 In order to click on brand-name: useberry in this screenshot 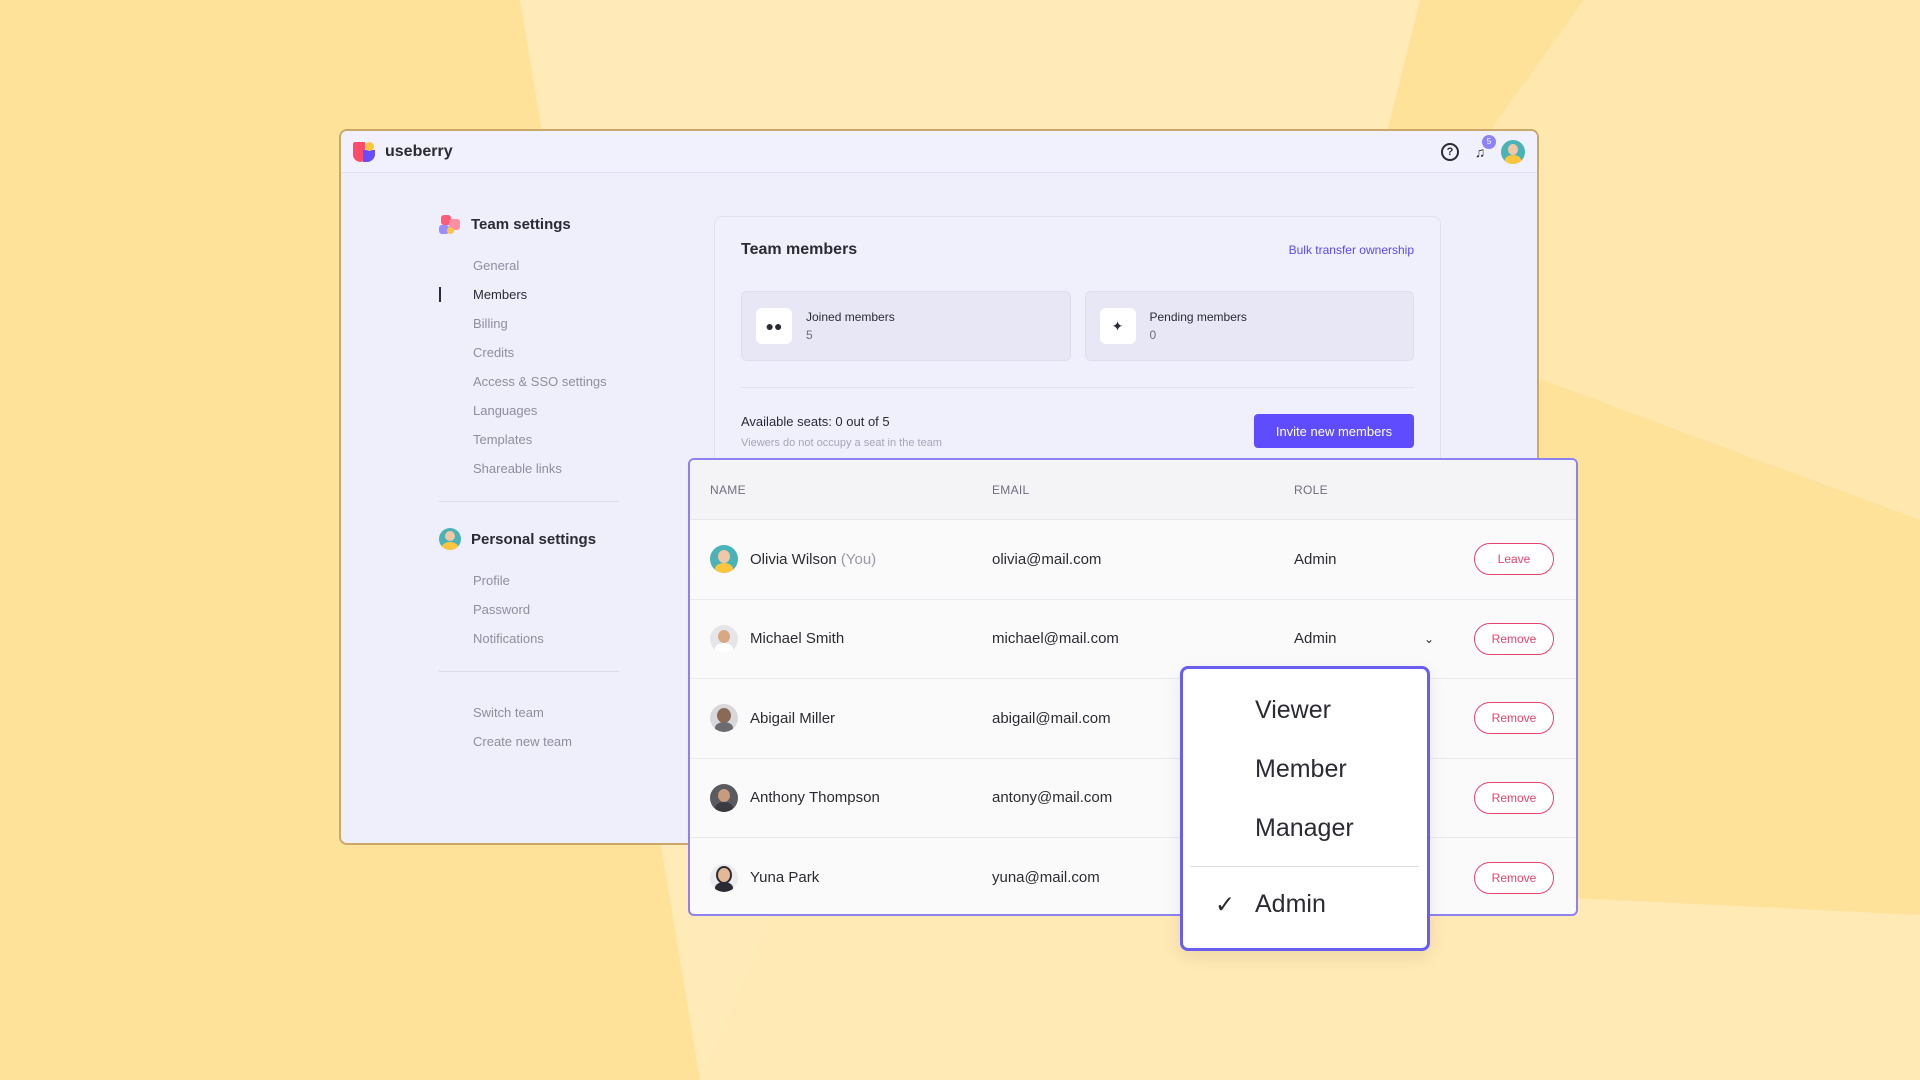, I will do `click(419, 151)`.